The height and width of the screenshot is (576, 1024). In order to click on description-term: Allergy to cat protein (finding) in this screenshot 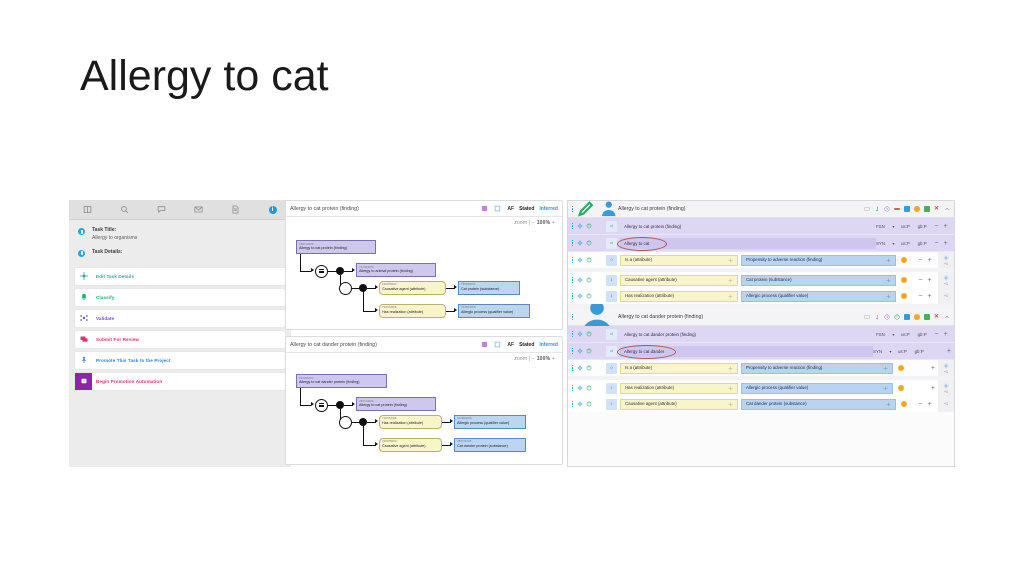, I will do `click(748, 226)`.